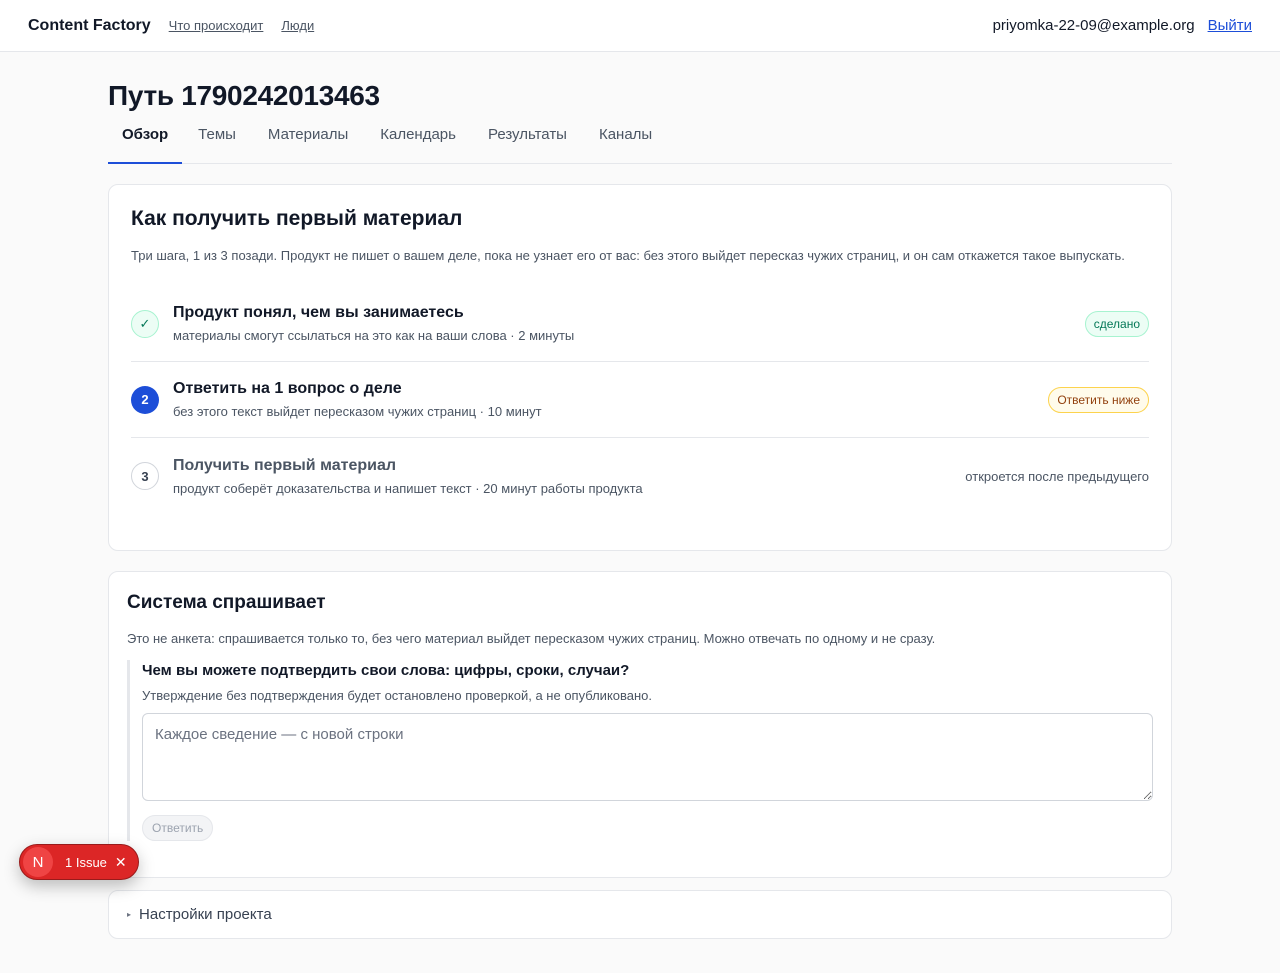 This screenshot has height=973, width=1280. What do you see at coordinates (129, 914) in the screenshot?
I see `disclosure-triangle-icon: ▸` at bounding box center [129, 914].